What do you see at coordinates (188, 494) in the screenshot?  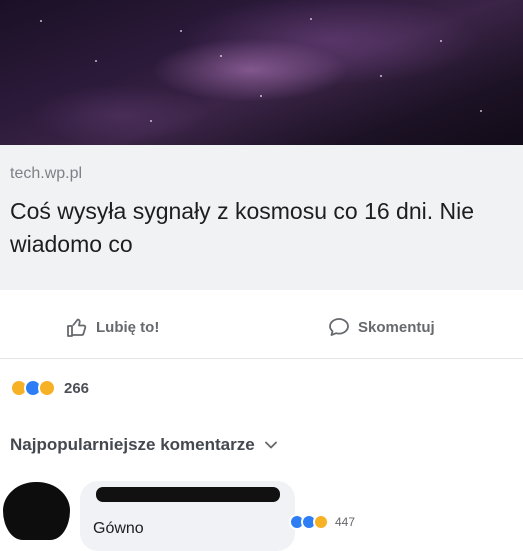 I see `commenter-name-redacted` at bounding box center [188, 494].